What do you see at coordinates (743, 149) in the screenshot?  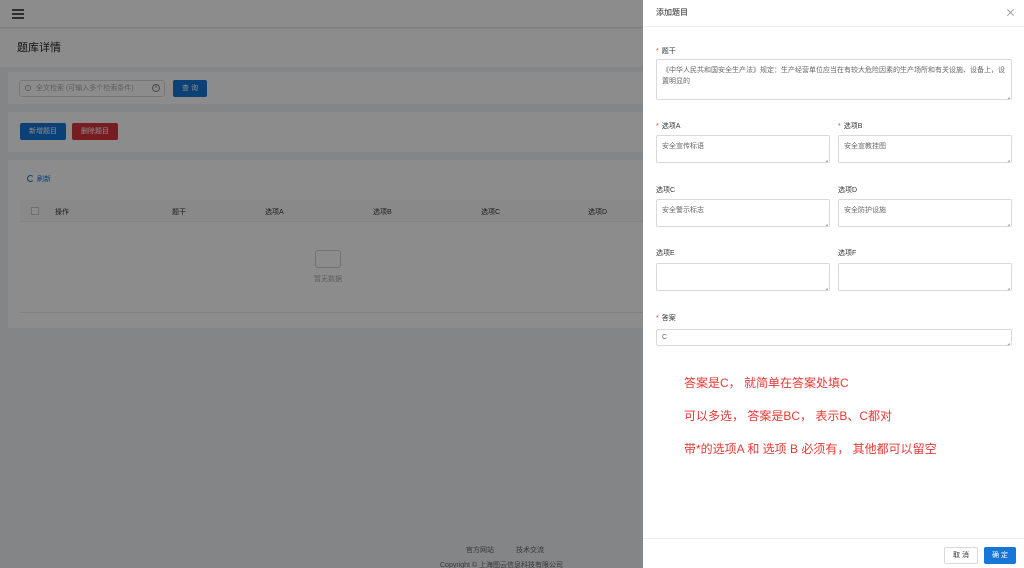 I see `option-a-textarea: 安全宣传标语` at bounding box center [743, 149].